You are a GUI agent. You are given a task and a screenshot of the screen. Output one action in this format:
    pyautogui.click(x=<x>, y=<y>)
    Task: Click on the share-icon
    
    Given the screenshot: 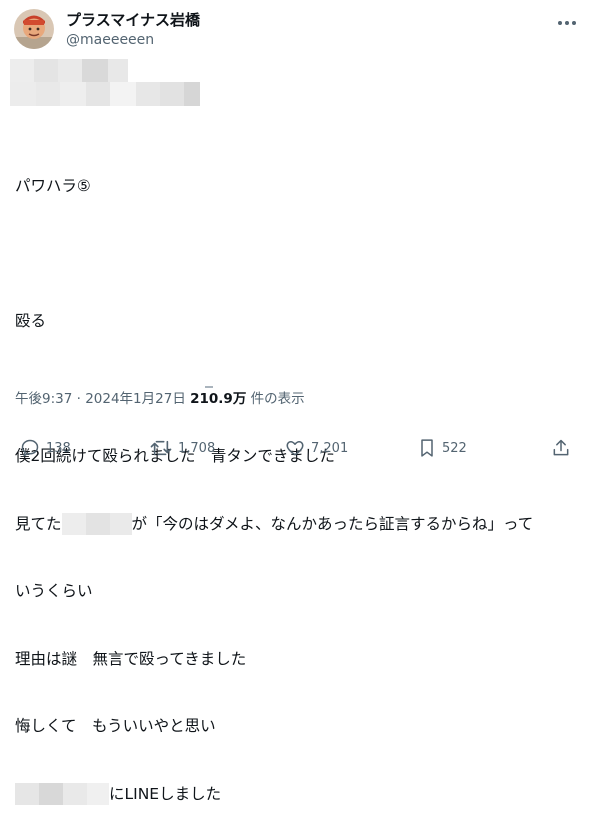 What is the action you would take?
    pyautogui.click(x=561, y=448)
    